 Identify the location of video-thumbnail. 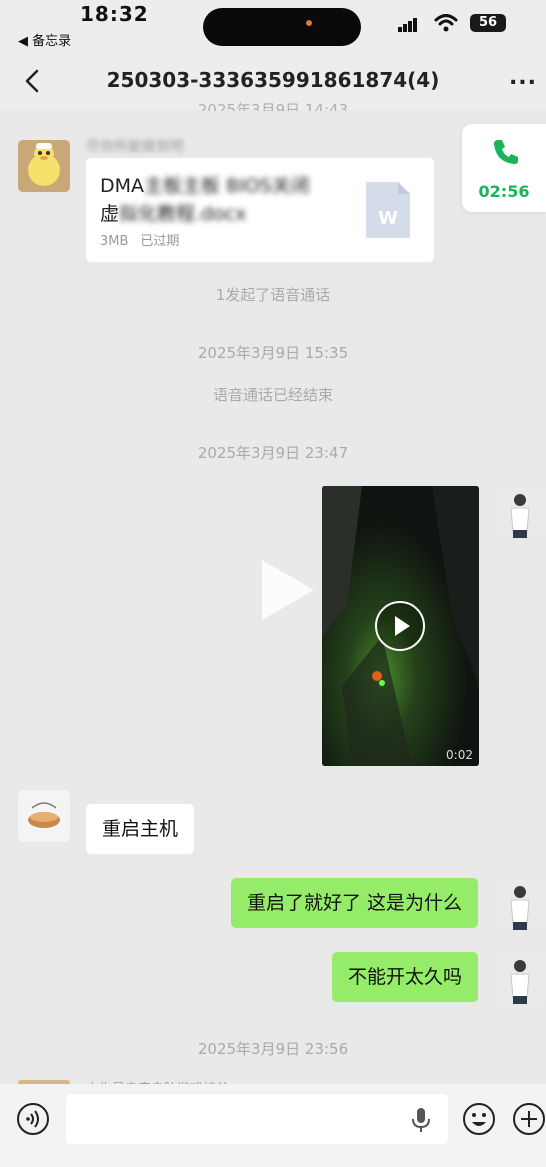
(400, 626).